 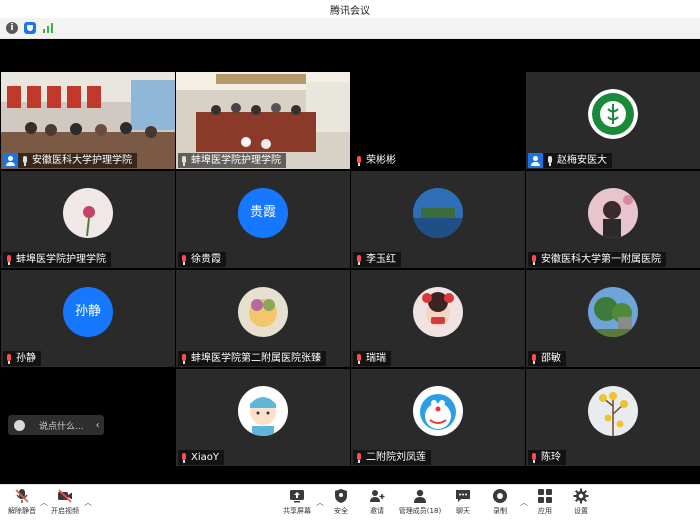 What do you see at coordinates (206, 259) in the screenshot?
I see `participant-name: 徐贵霞` at bounding box center [206, 259].